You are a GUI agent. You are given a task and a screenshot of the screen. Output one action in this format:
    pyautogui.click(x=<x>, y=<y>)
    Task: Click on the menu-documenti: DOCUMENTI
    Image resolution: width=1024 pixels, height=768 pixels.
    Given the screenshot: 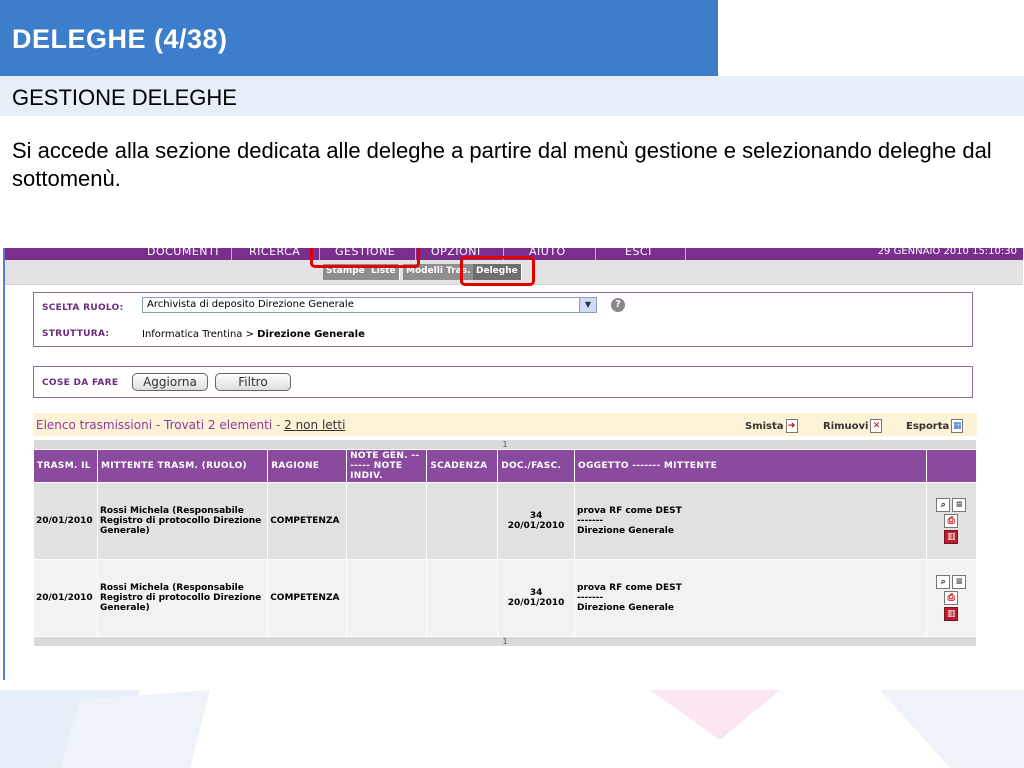 What is the action you would take?
    pyautogui.click(x=183, y=253)
    